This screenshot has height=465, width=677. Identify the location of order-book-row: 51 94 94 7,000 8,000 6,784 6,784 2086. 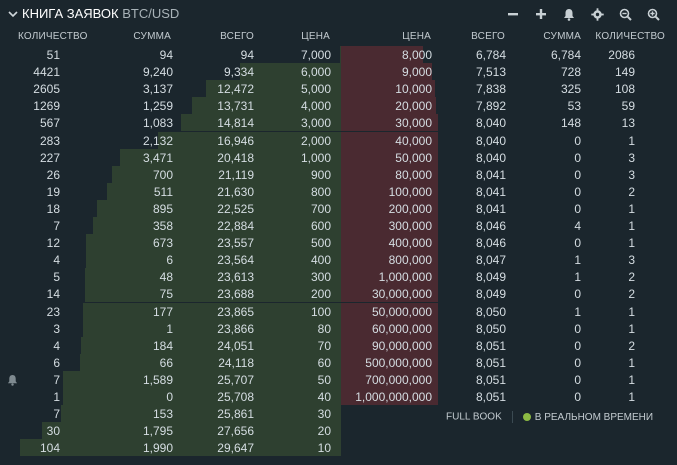
(338, 54).